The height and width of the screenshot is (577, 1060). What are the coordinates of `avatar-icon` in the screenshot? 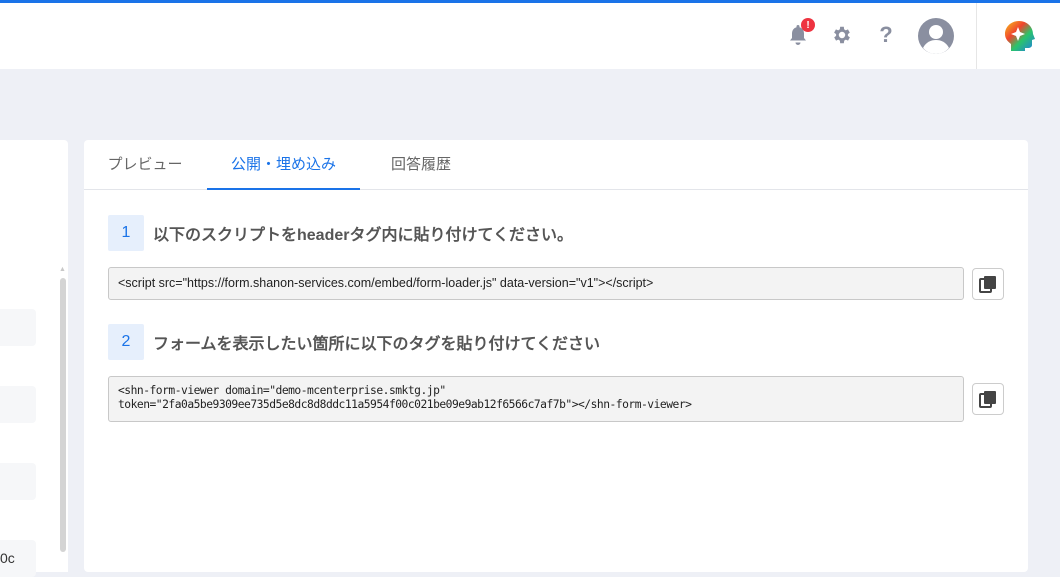 It's located at (936, 36).